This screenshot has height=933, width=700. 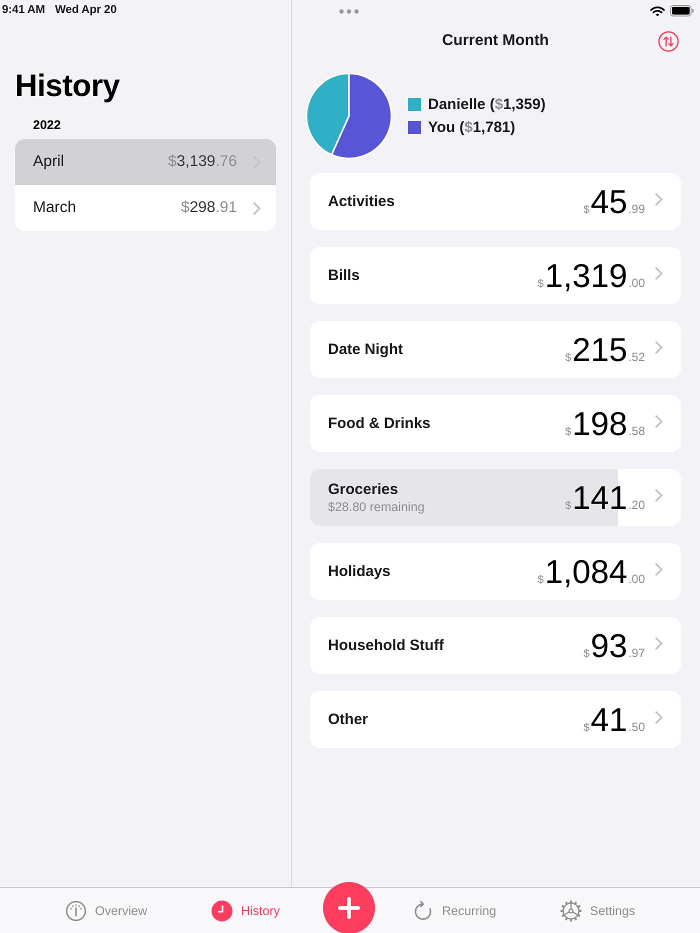 I want to click on gauge-icon, so click(x=76, y=911).